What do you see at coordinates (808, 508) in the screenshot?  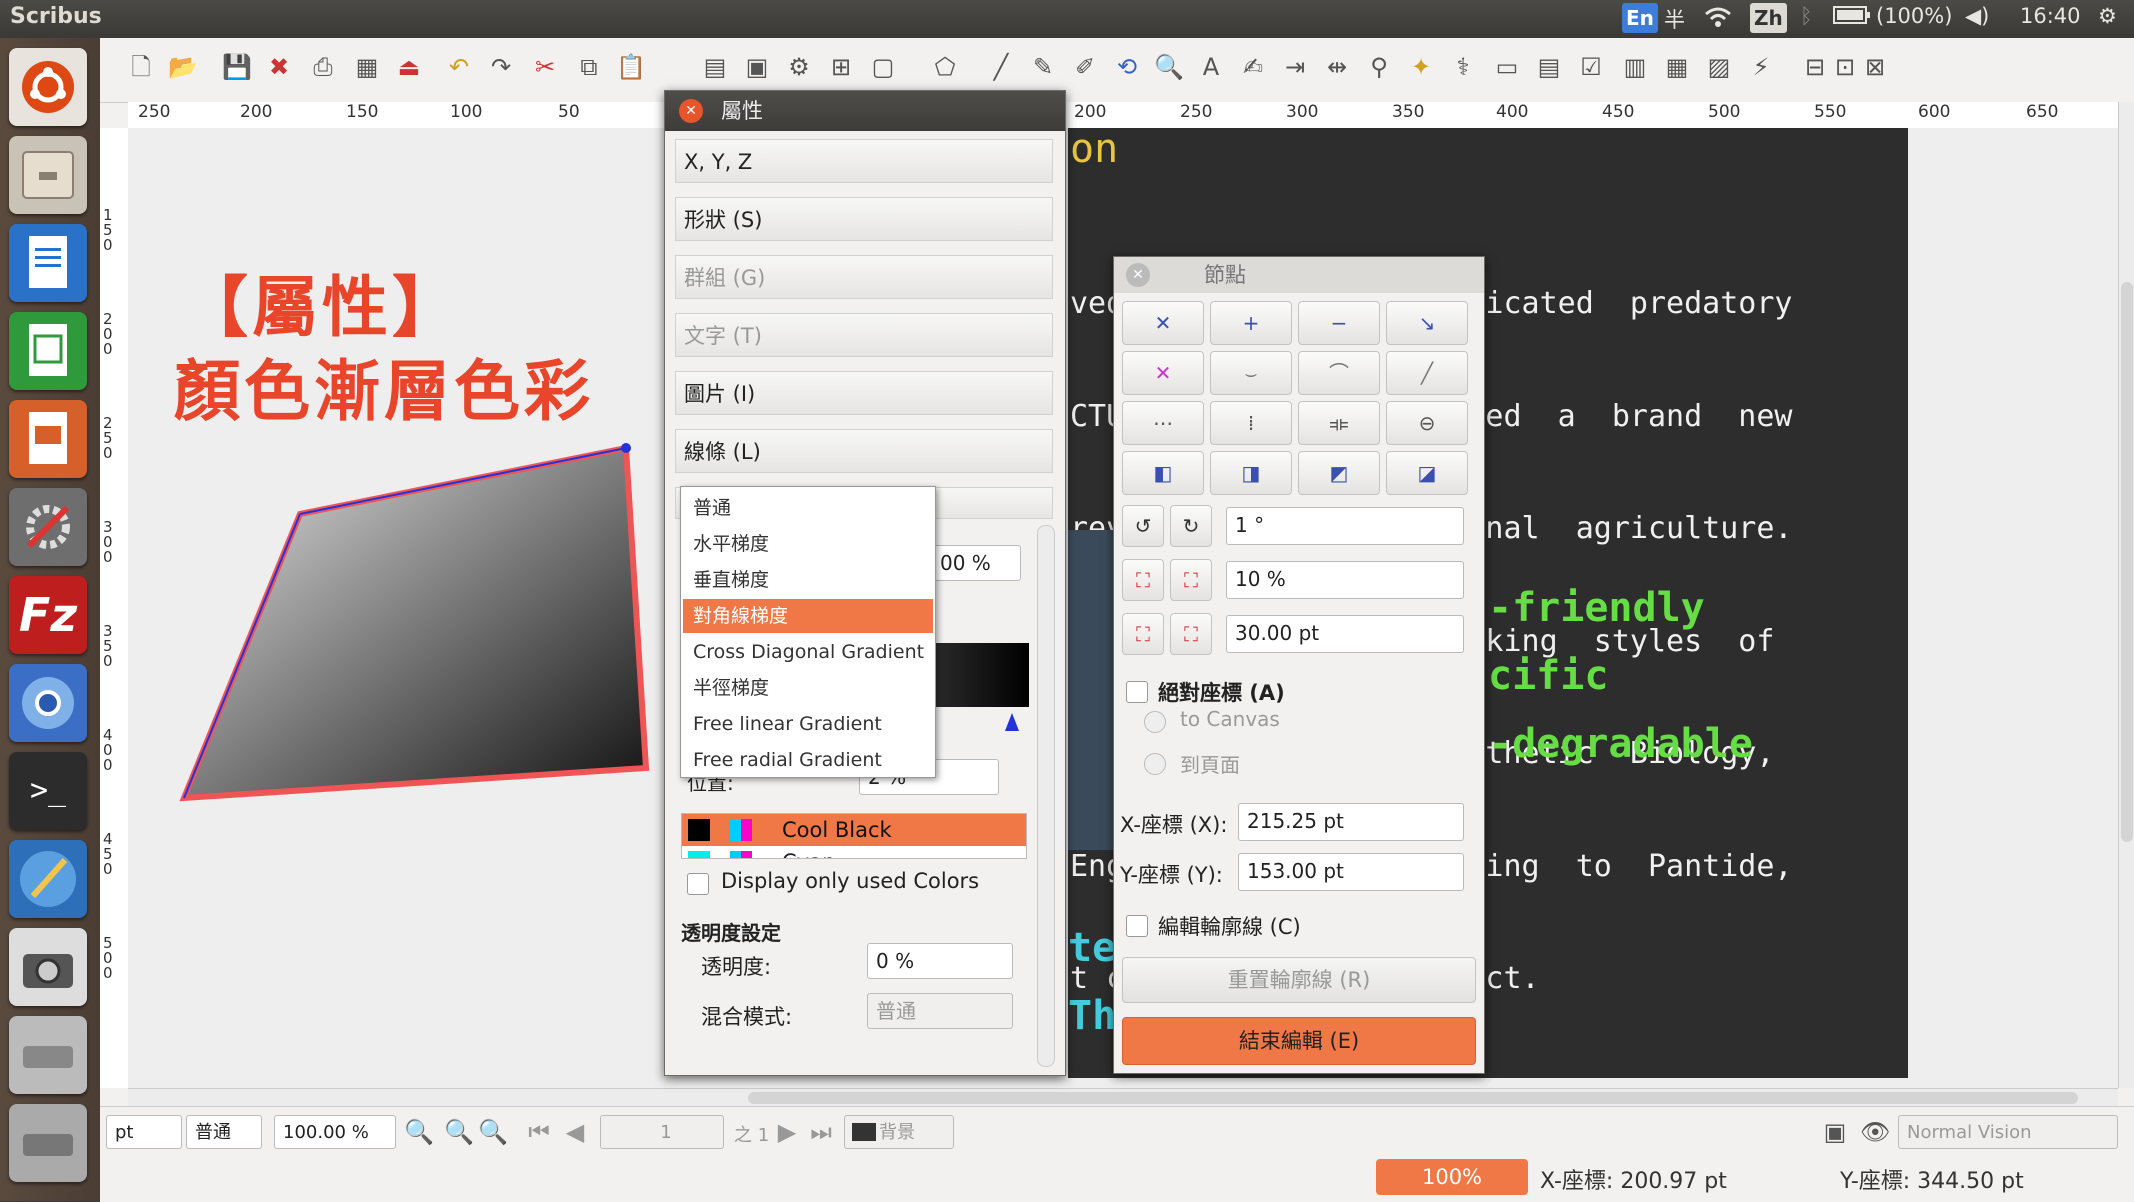 I see `gradient-option: 普通` at bounding box center [808, 508].